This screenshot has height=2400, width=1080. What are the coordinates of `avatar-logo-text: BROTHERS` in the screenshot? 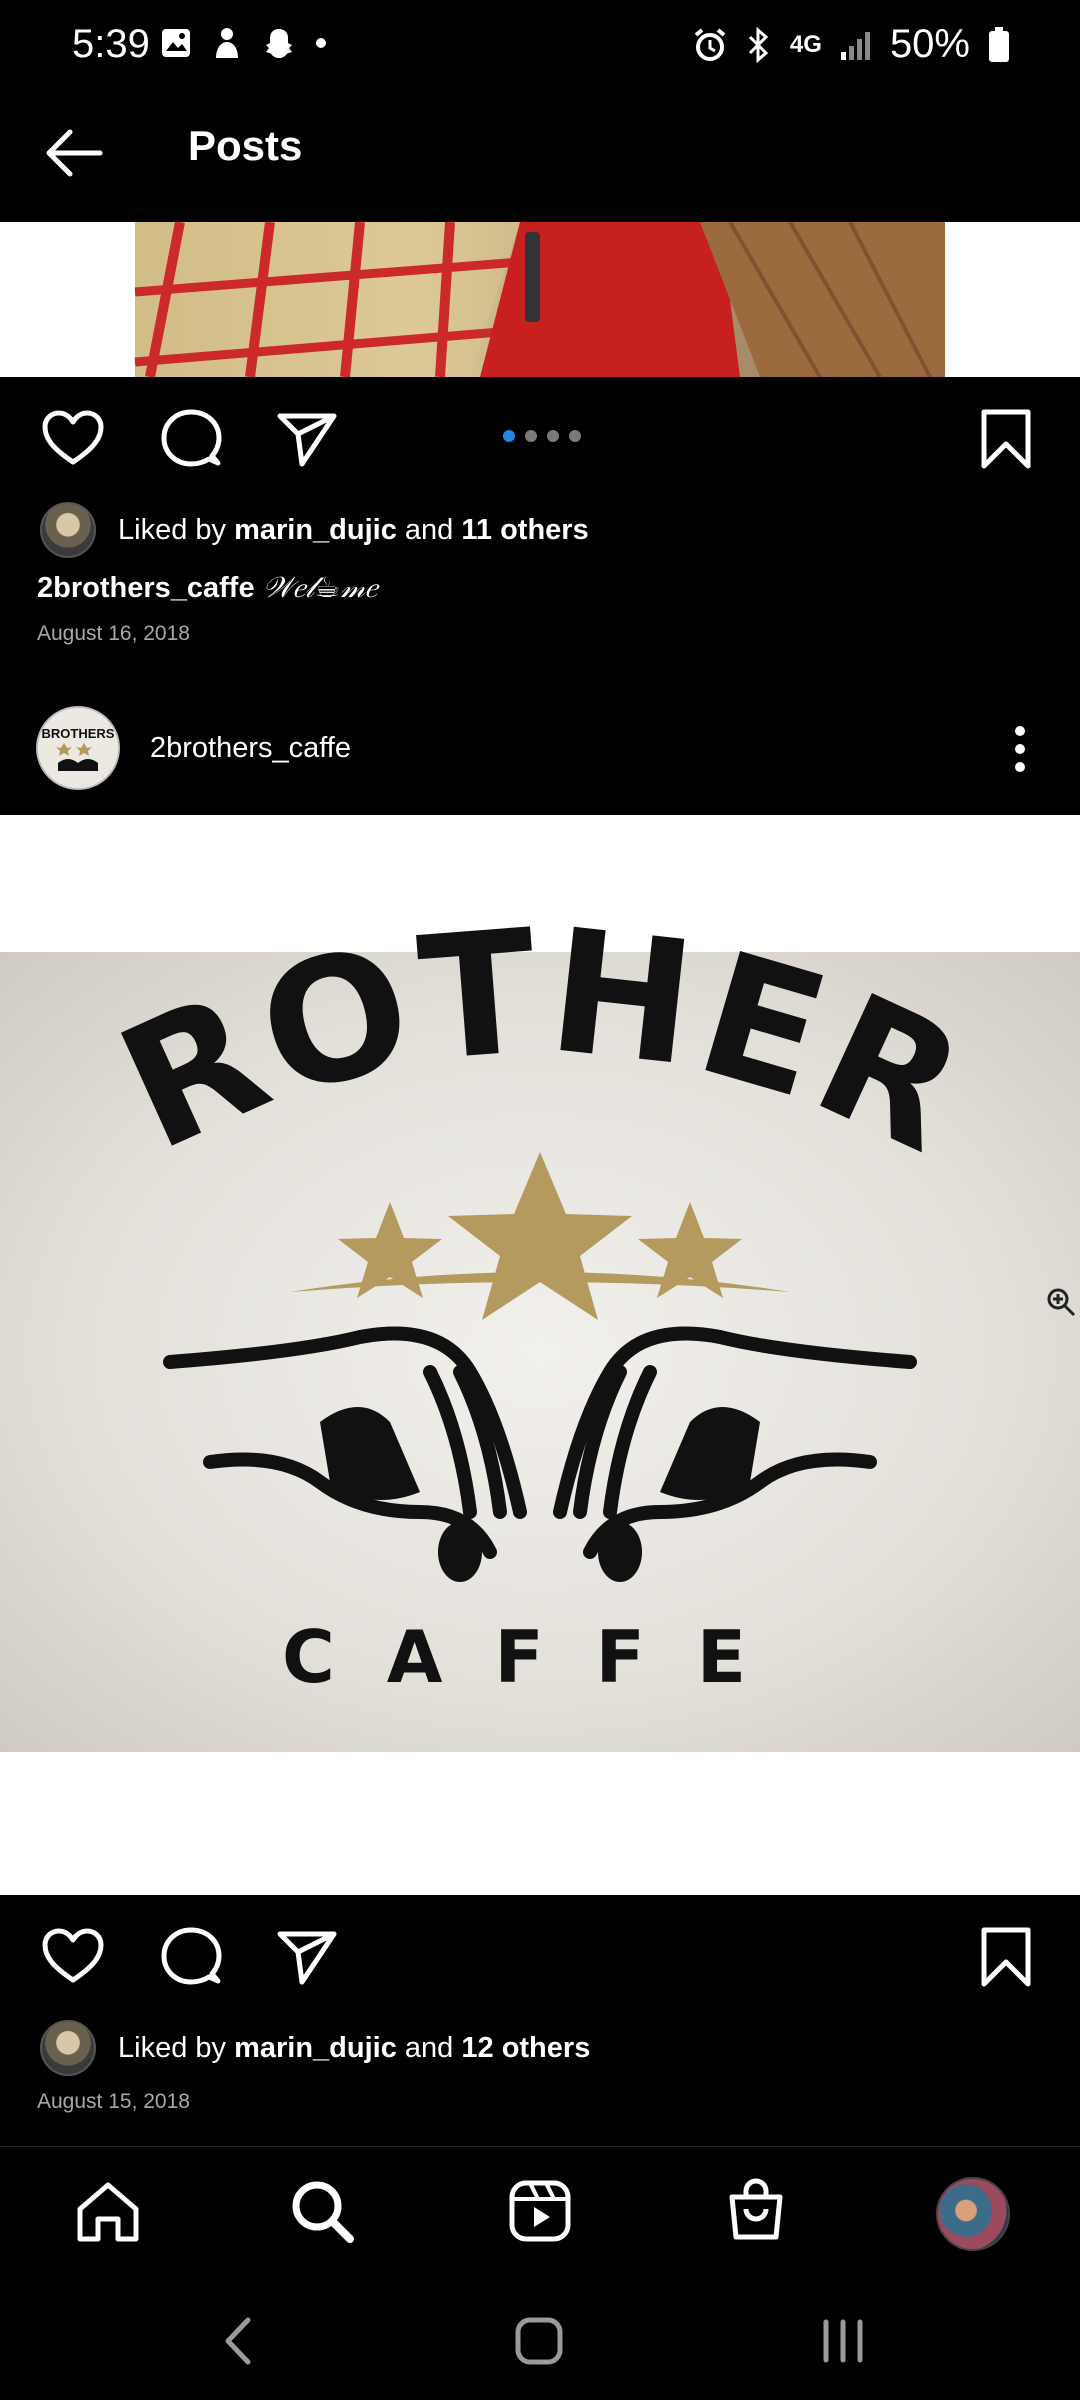 It's located at (78, 733).